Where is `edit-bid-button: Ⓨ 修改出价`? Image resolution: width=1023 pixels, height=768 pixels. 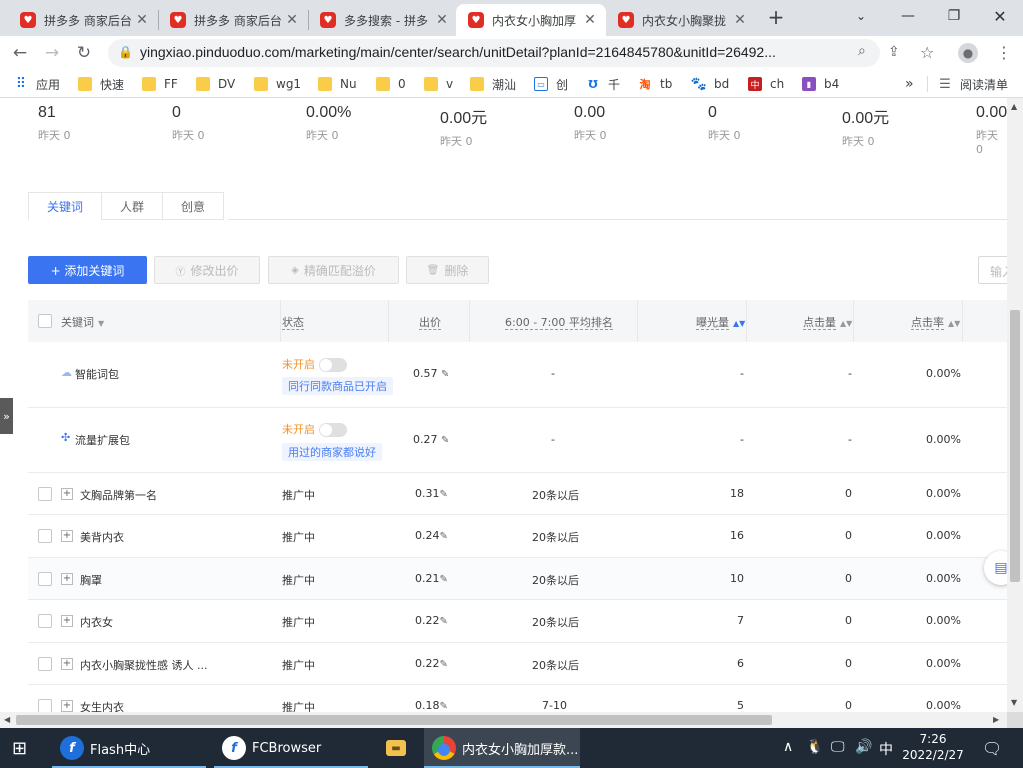 edit-bid-button: Ⓨ 修改出价 is located at coordinates (207, 270).